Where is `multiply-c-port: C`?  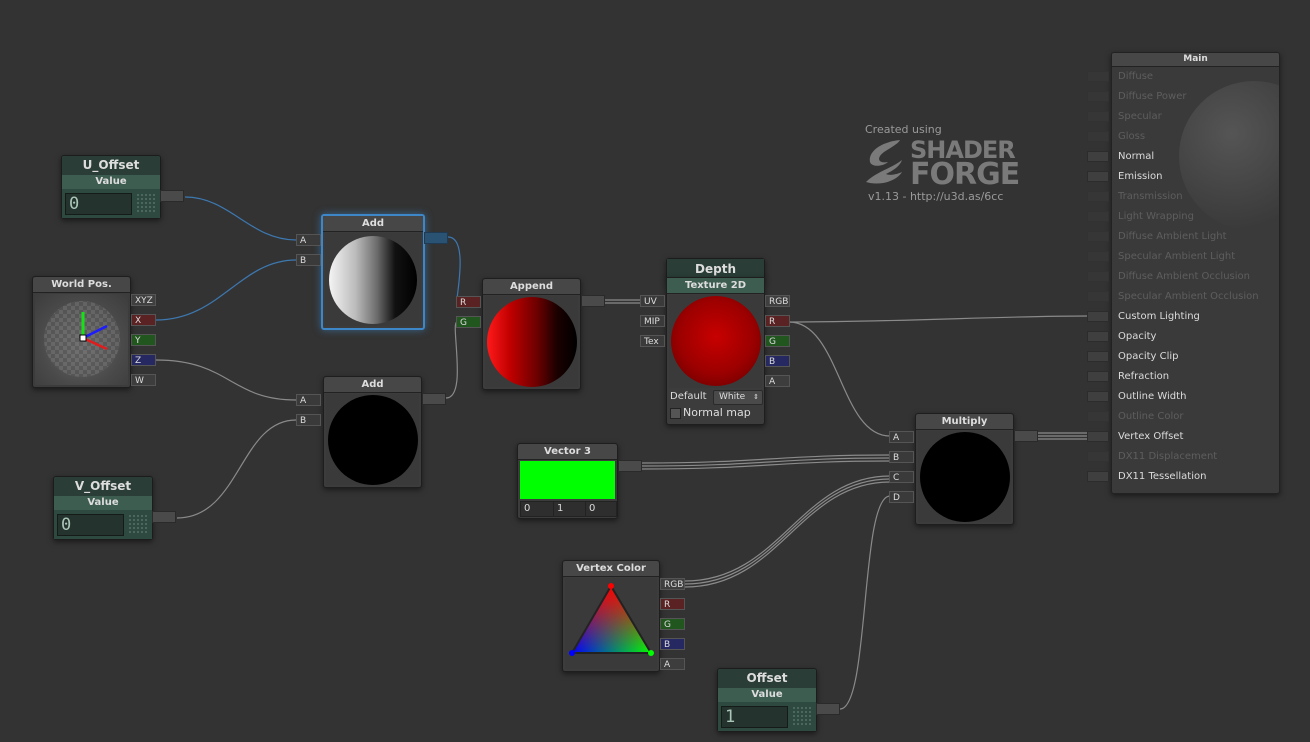 multiply-c-port: C is located at coordinates (901, 477).